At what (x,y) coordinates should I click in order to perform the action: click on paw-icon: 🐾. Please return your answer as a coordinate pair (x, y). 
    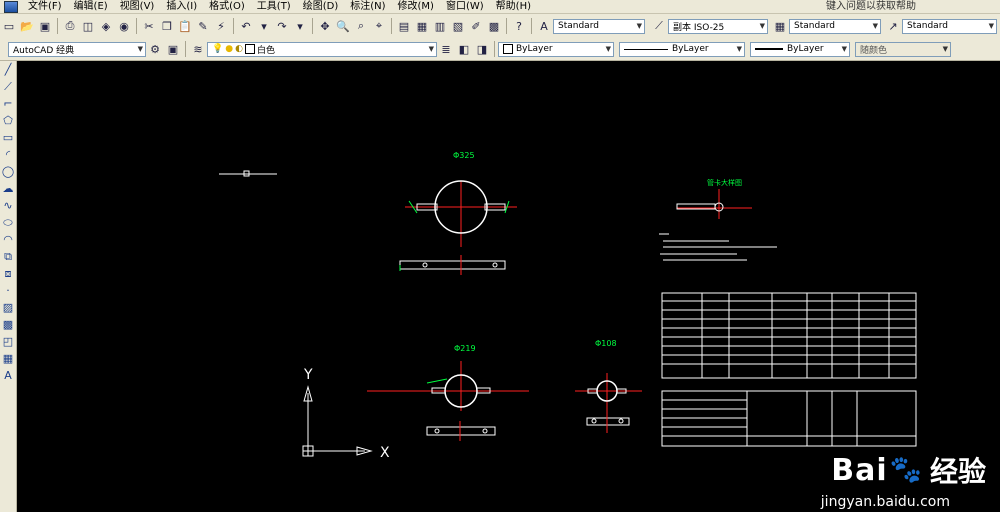
    Looking at the image, I should click on (905, 470).